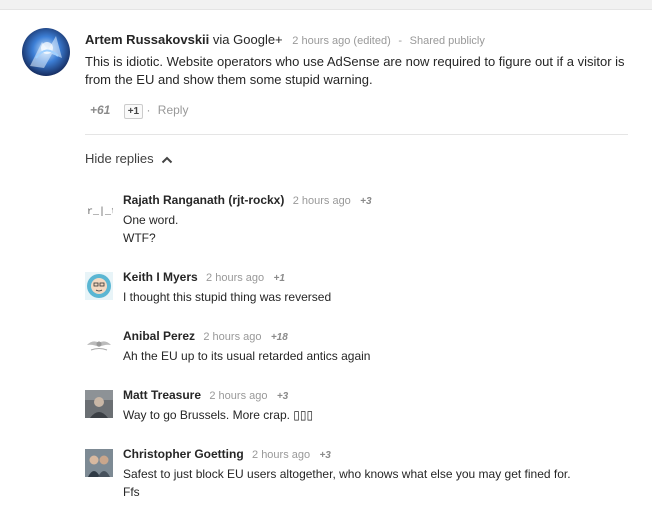 This screenshot has width=652, height=518. I want to click on blue-figure-avatar-icon, so click(46, 52).